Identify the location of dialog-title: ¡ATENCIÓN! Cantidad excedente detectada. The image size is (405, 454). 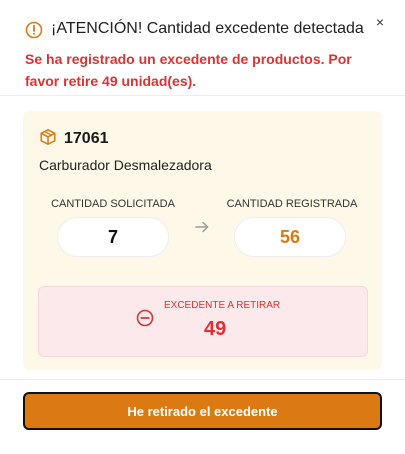
(207, 28).